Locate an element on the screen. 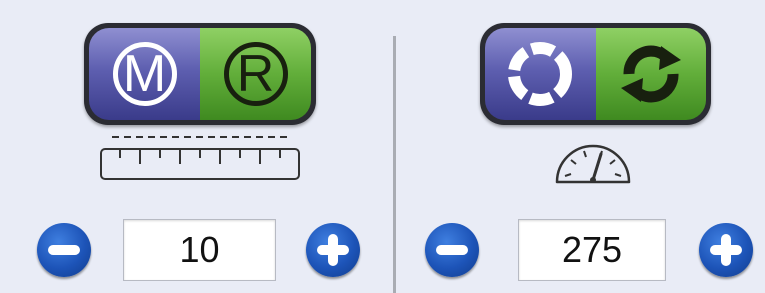 This screenshot has width=765, height=293. value-text: 10 is located at coordinates (199, 249).